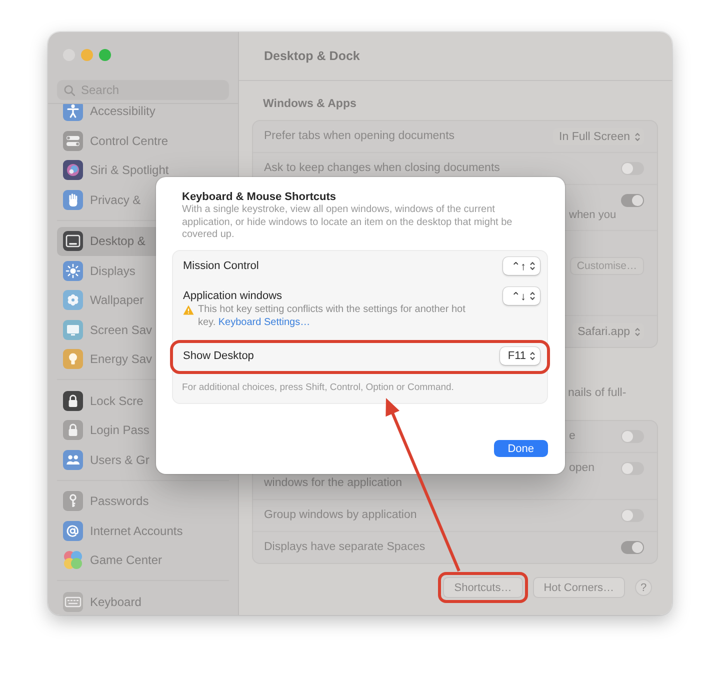 The height and width of the screenshot is (679, 720). What do you see at coordinates (359, 136) in the screenshot?
I see `setting-label: Prefer tabs when opening documents` at bounding box center [359, 136].